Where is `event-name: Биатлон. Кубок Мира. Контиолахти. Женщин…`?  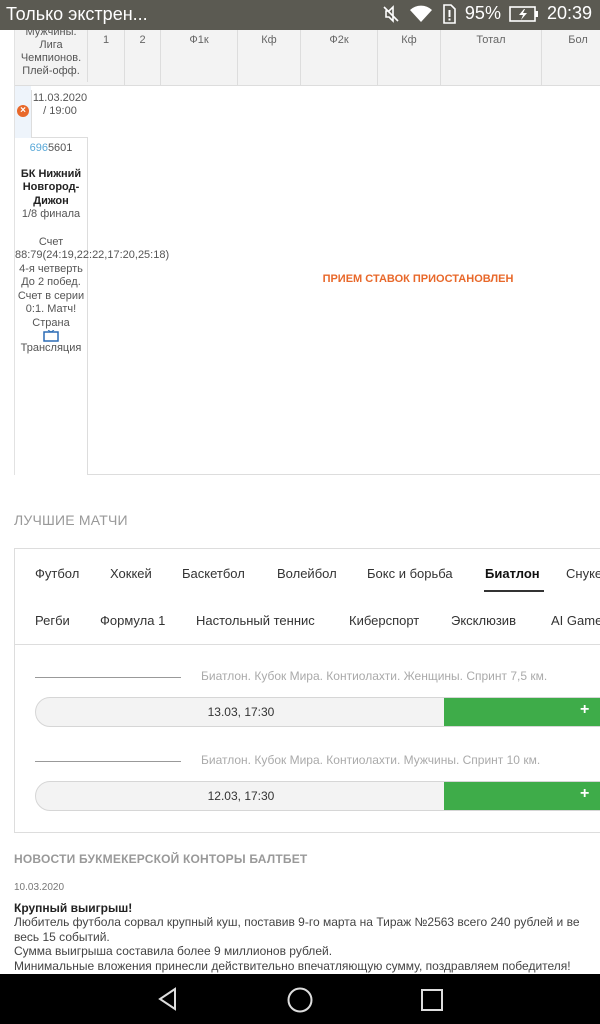
event-name: Биатлон. Кубок Мира. Контиолахти. Женщин… is located at coordinates (374, 676).